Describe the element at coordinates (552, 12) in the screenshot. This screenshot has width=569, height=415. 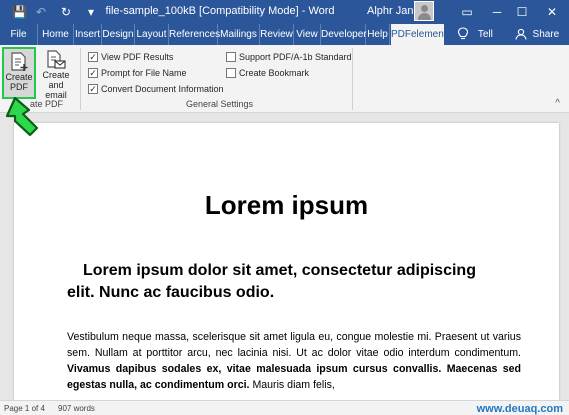
I see `close-icon: ✕` at that location.